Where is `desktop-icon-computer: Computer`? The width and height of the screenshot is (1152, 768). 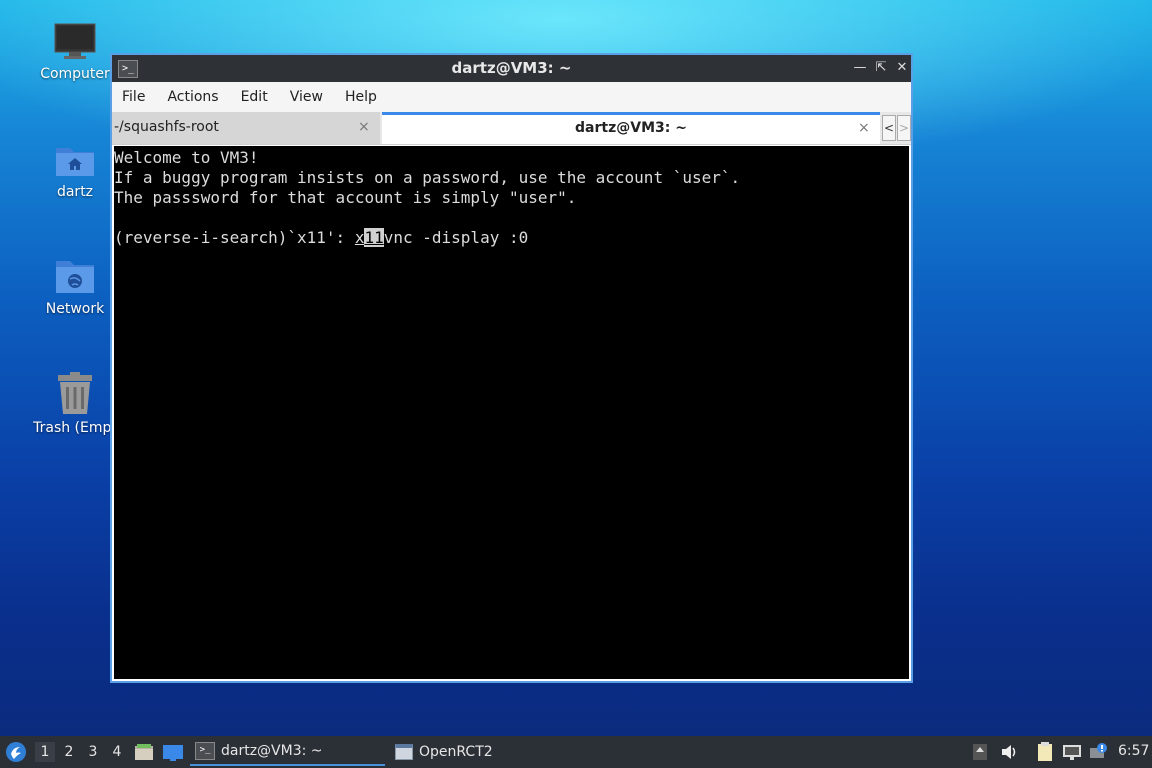
desktop-icon-computer: Computer is located at coordinates (75, 52).